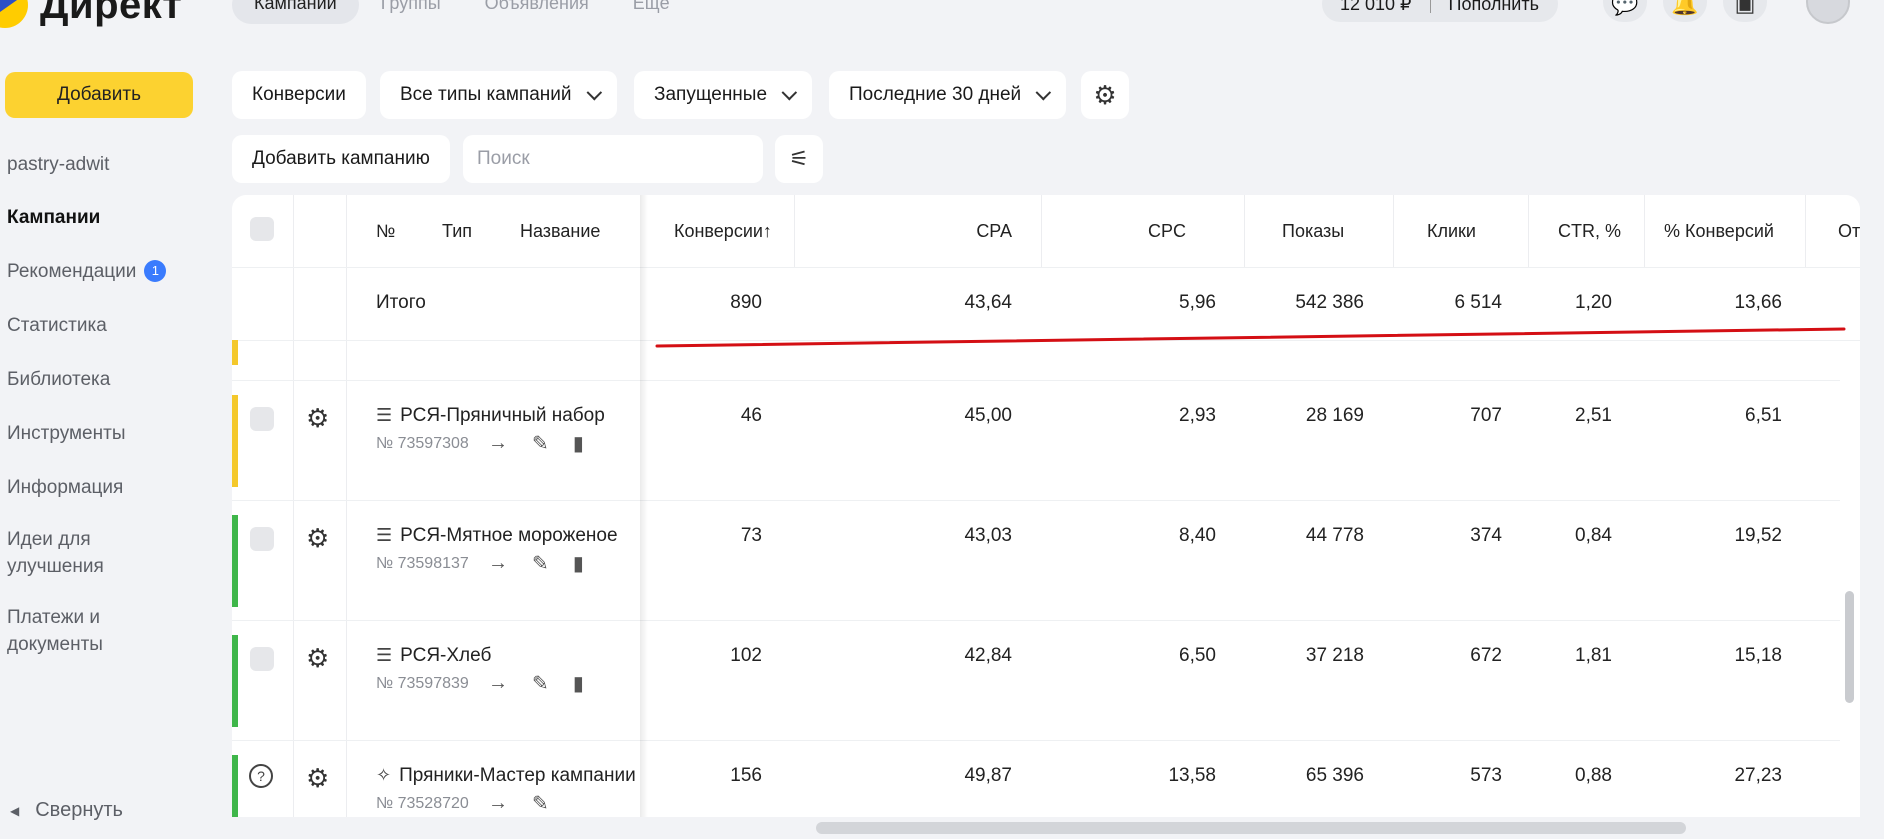  I want to click on chevron-down-icon, so click(594, 92).